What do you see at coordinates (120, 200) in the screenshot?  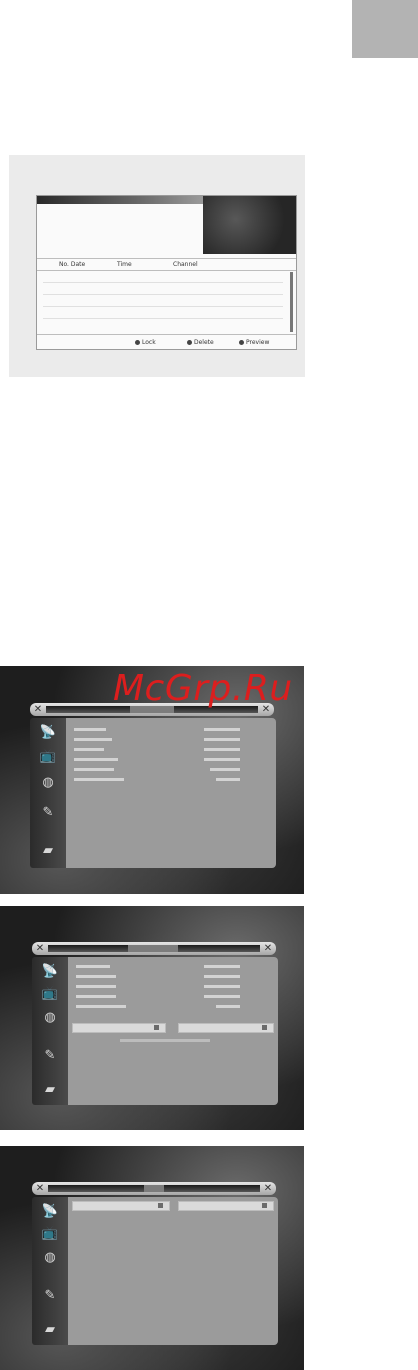 I see `window-titlebar` at bounding box center [120, 200].